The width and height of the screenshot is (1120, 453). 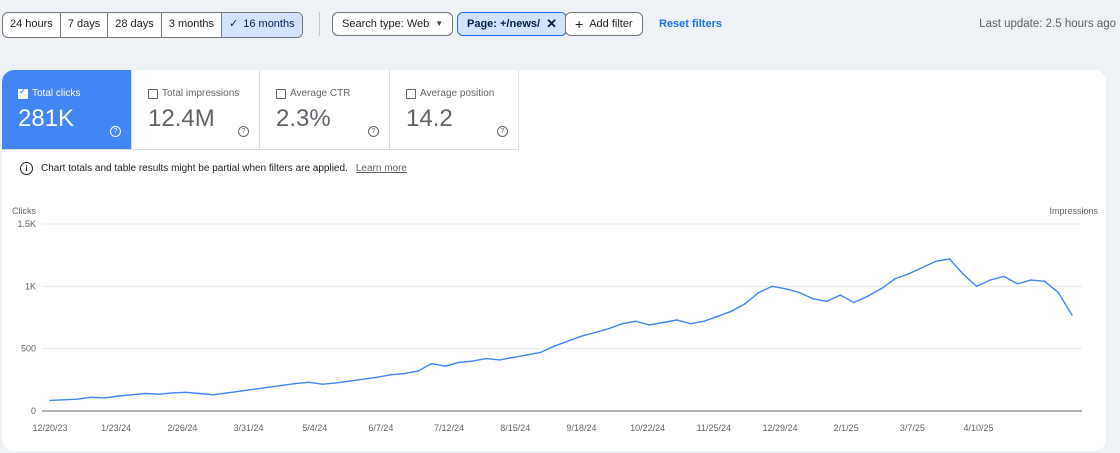 I want to click on y-tick-label: 0, so click(x=33, y=411).